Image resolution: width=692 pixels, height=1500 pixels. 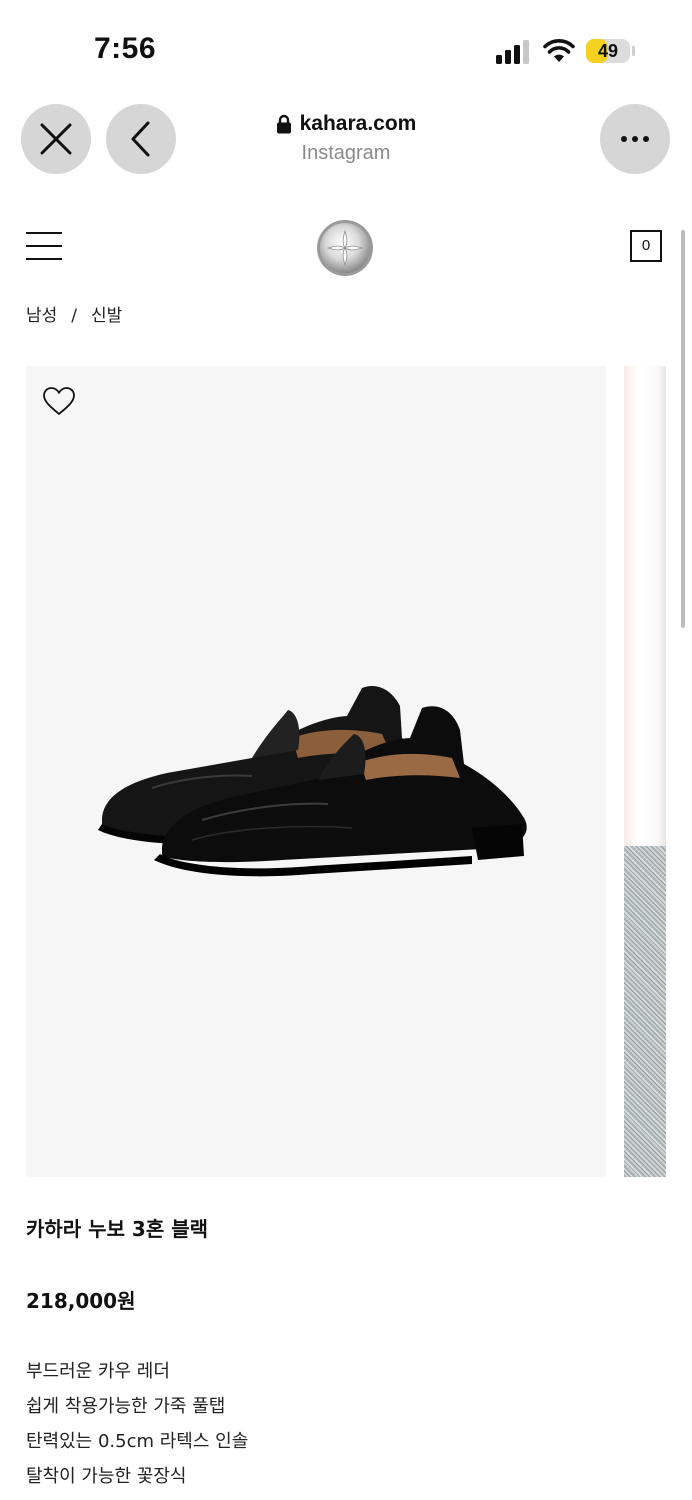 What do you see at coordinates (126, 1406) in the screenshot?
I see `feature-item: 쉽게 착용가능한 가죽 풀탭` at bounding box center [126, 1406].